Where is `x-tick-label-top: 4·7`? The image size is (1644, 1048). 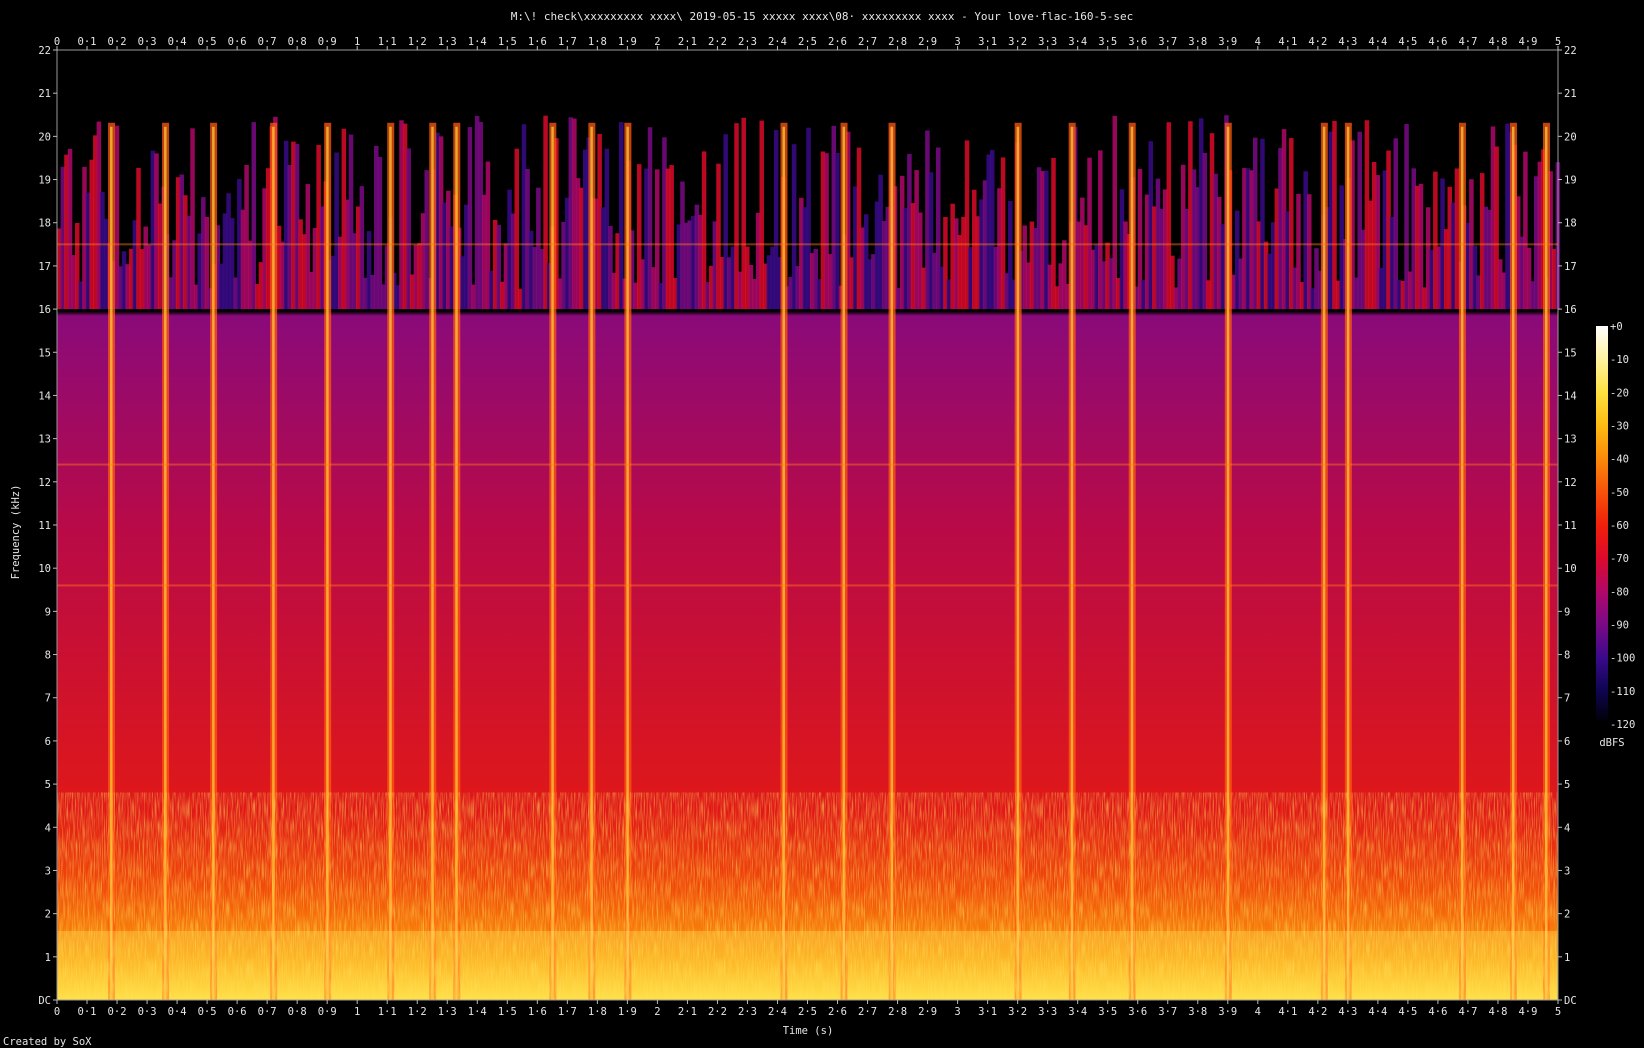
x-tick-label-top: 4·7 is located at coordinates (1467, 42).